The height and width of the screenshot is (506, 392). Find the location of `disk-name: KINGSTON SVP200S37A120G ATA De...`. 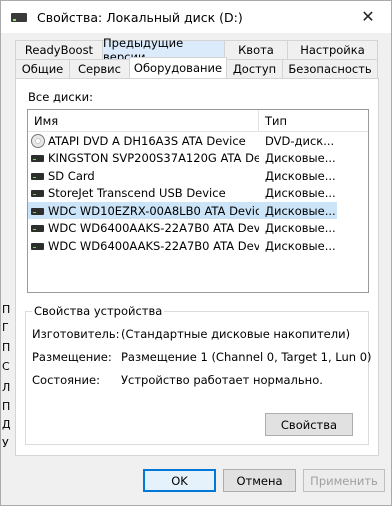

disk-name: KINGSTON SVP200S37A120G ATA De... is located at coordinates (153, 158).